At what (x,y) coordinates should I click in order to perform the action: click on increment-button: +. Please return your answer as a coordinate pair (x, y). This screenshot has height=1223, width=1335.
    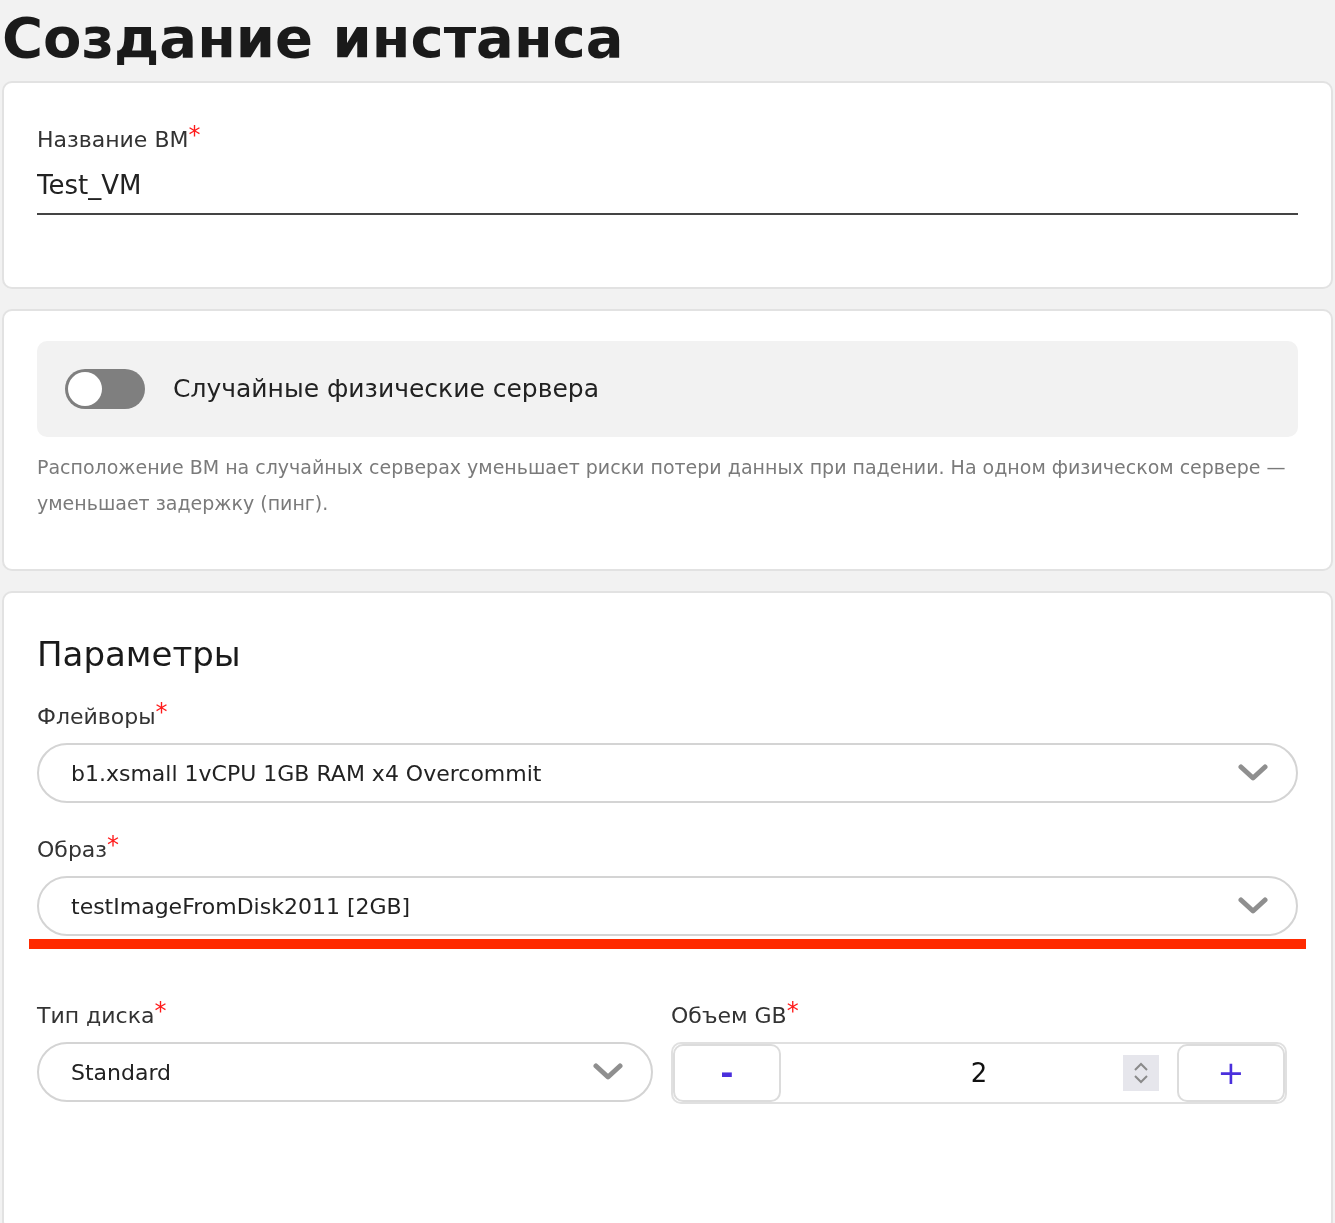
    Looking at the image, I should click on (1231, 1073).